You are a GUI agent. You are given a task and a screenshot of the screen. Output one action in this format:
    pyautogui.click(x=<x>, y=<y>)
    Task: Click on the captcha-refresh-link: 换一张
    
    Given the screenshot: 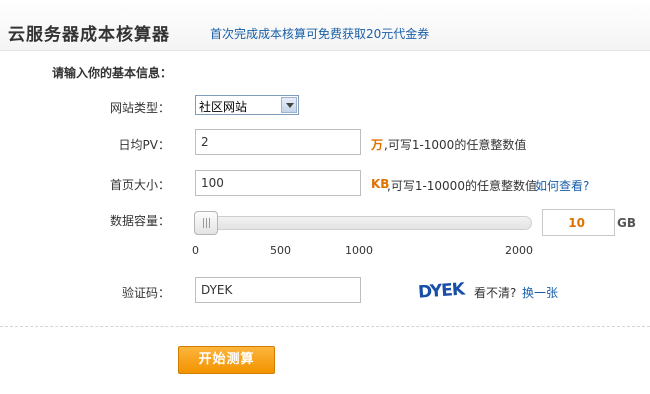 What is the action you would take?
    pyautogui.click(x=540, y=292)
    